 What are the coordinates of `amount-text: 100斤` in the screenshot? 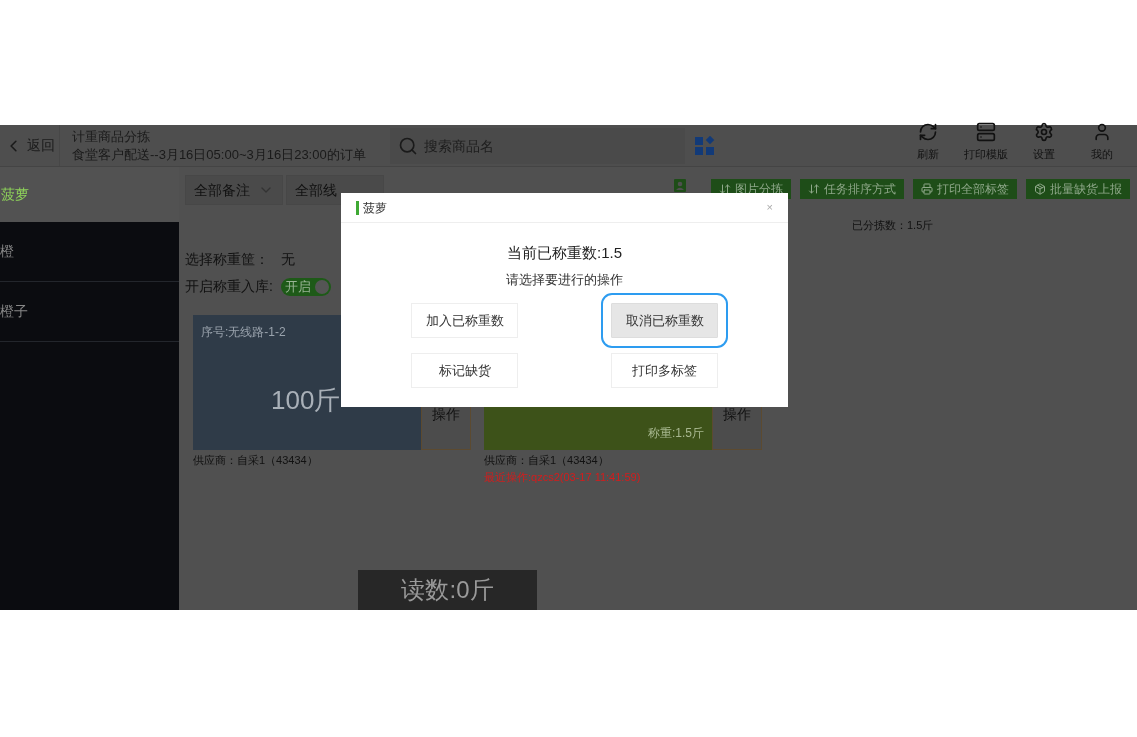 It's located at (306, 400).